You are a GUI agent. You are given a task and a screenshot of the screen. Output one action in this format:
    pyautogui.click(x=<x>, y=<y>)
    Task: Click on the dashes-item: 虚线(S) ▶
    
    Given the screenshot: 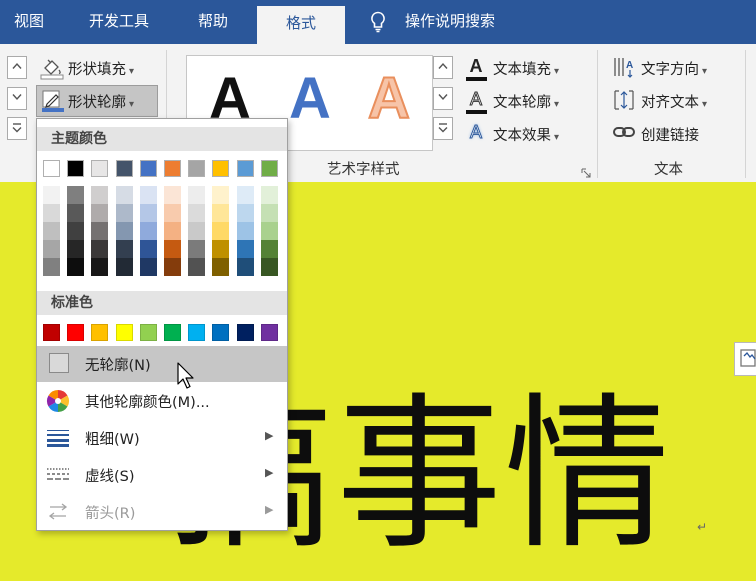 What is the action you would take?
    pyautogui.click(x=162, y=475)
    